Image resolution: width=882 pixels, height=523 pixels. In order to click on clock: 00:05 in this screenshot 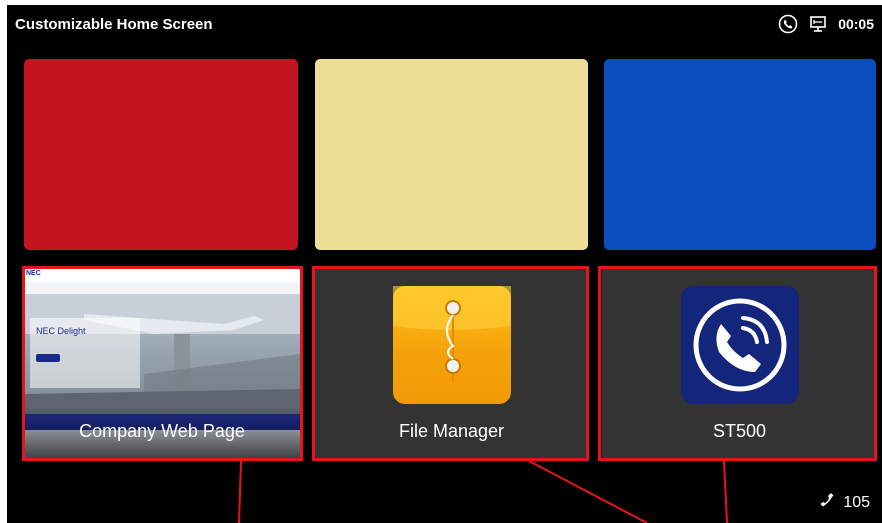, I will do `click(856, 24)`.